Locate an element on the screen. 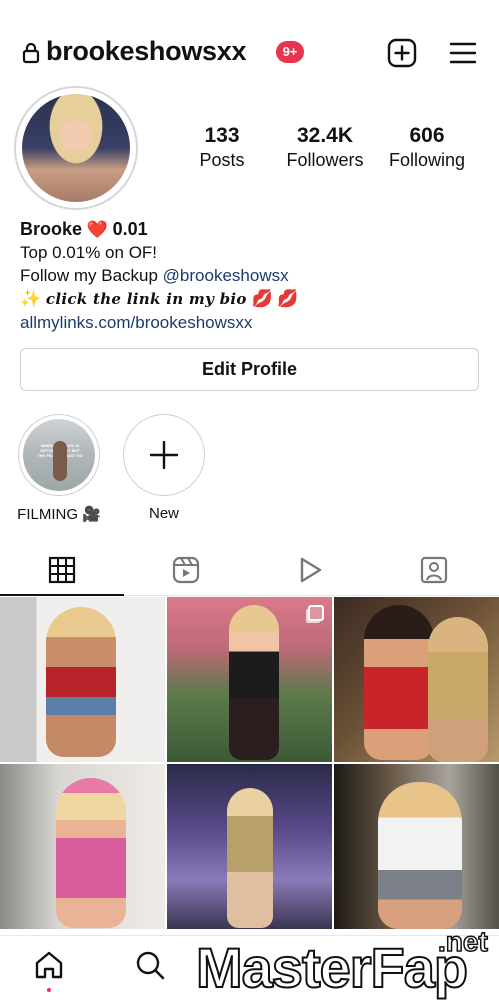  posts-label: Posts is located at coordinates (222, 160).